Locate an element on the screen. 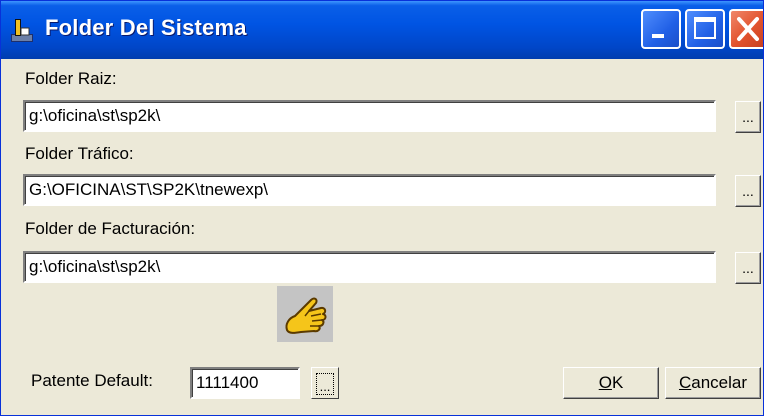 Image resolution: width=764 pixels, height=416 pixels. billing-folder-label: Folder de Facturación: is located at coordinates (110, 228).